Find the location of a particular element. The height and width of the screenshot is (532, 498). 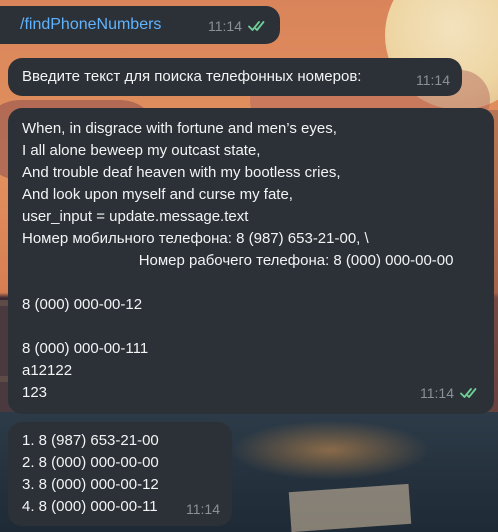

message-line: 8 (000) 000-00-12 is located at coordinates (82, 304).